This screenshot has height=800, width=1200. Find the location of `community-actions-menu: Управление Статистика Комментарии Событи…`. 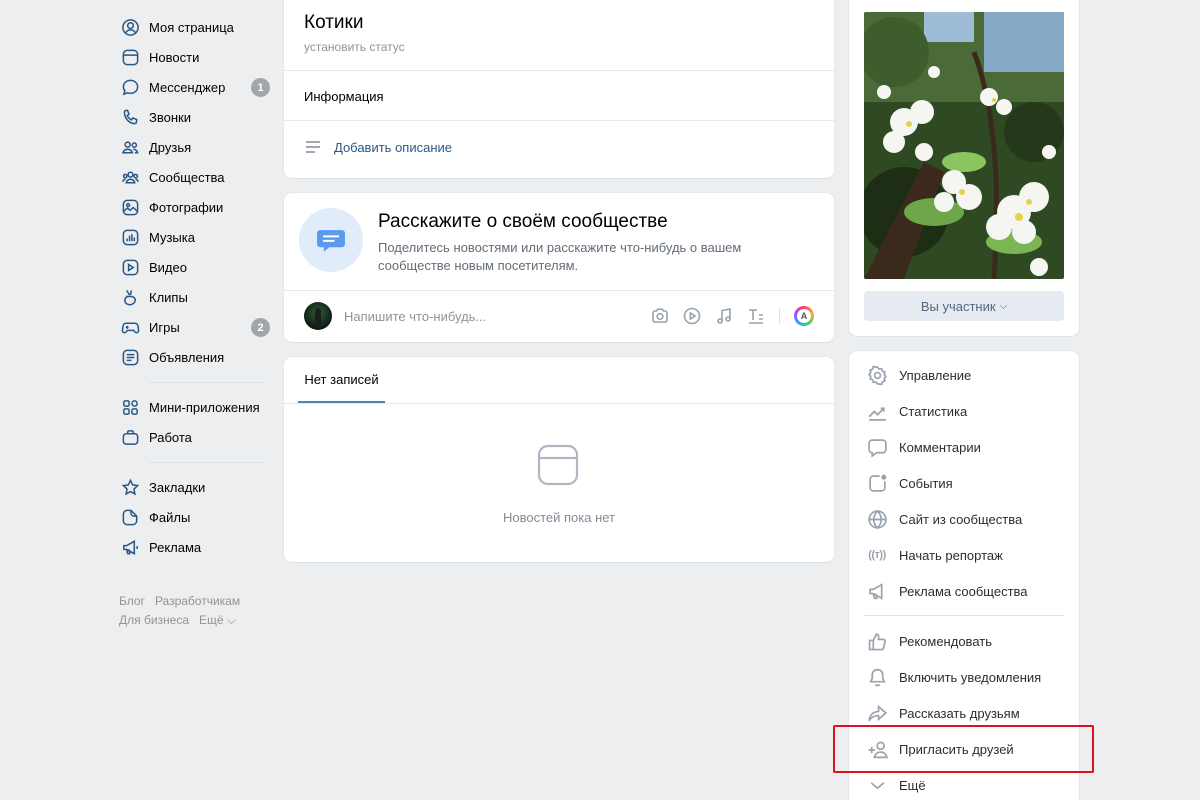

community-actions-menu: Управление Статистика Комментарии Событи… is located at coordinates (964, 578).